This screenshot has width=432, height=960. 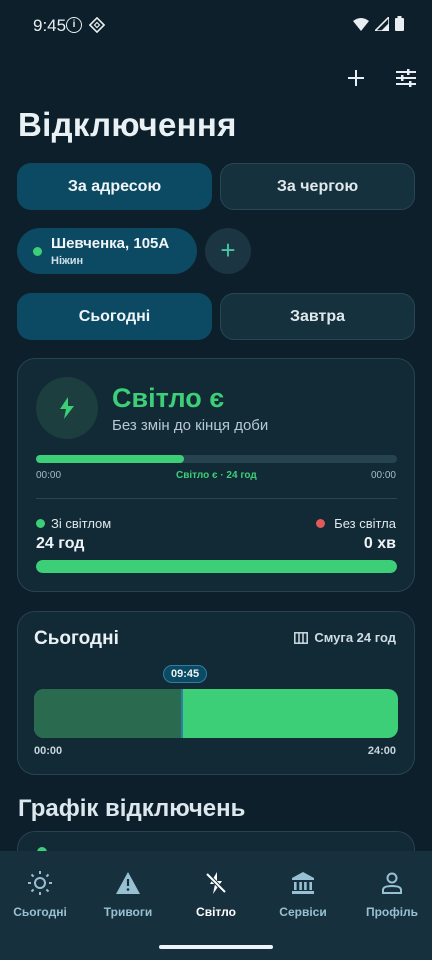 What do you see at coordinates (216, 912) in the screenshot?
I see `nav-power-label: Світло` at bounding box center [216, 912].